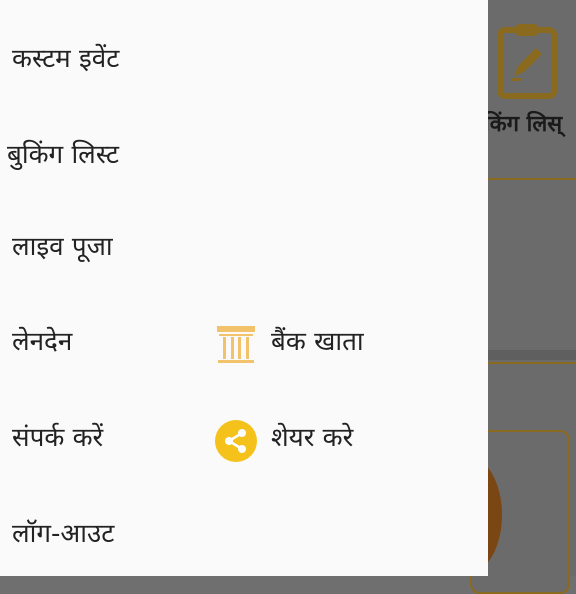 This screenshot has width=576, height=594. What do you see at coordinates (527, 61) in the screenshot?
I see `clipboard-edit-icon` at bounding box center [527, 61].